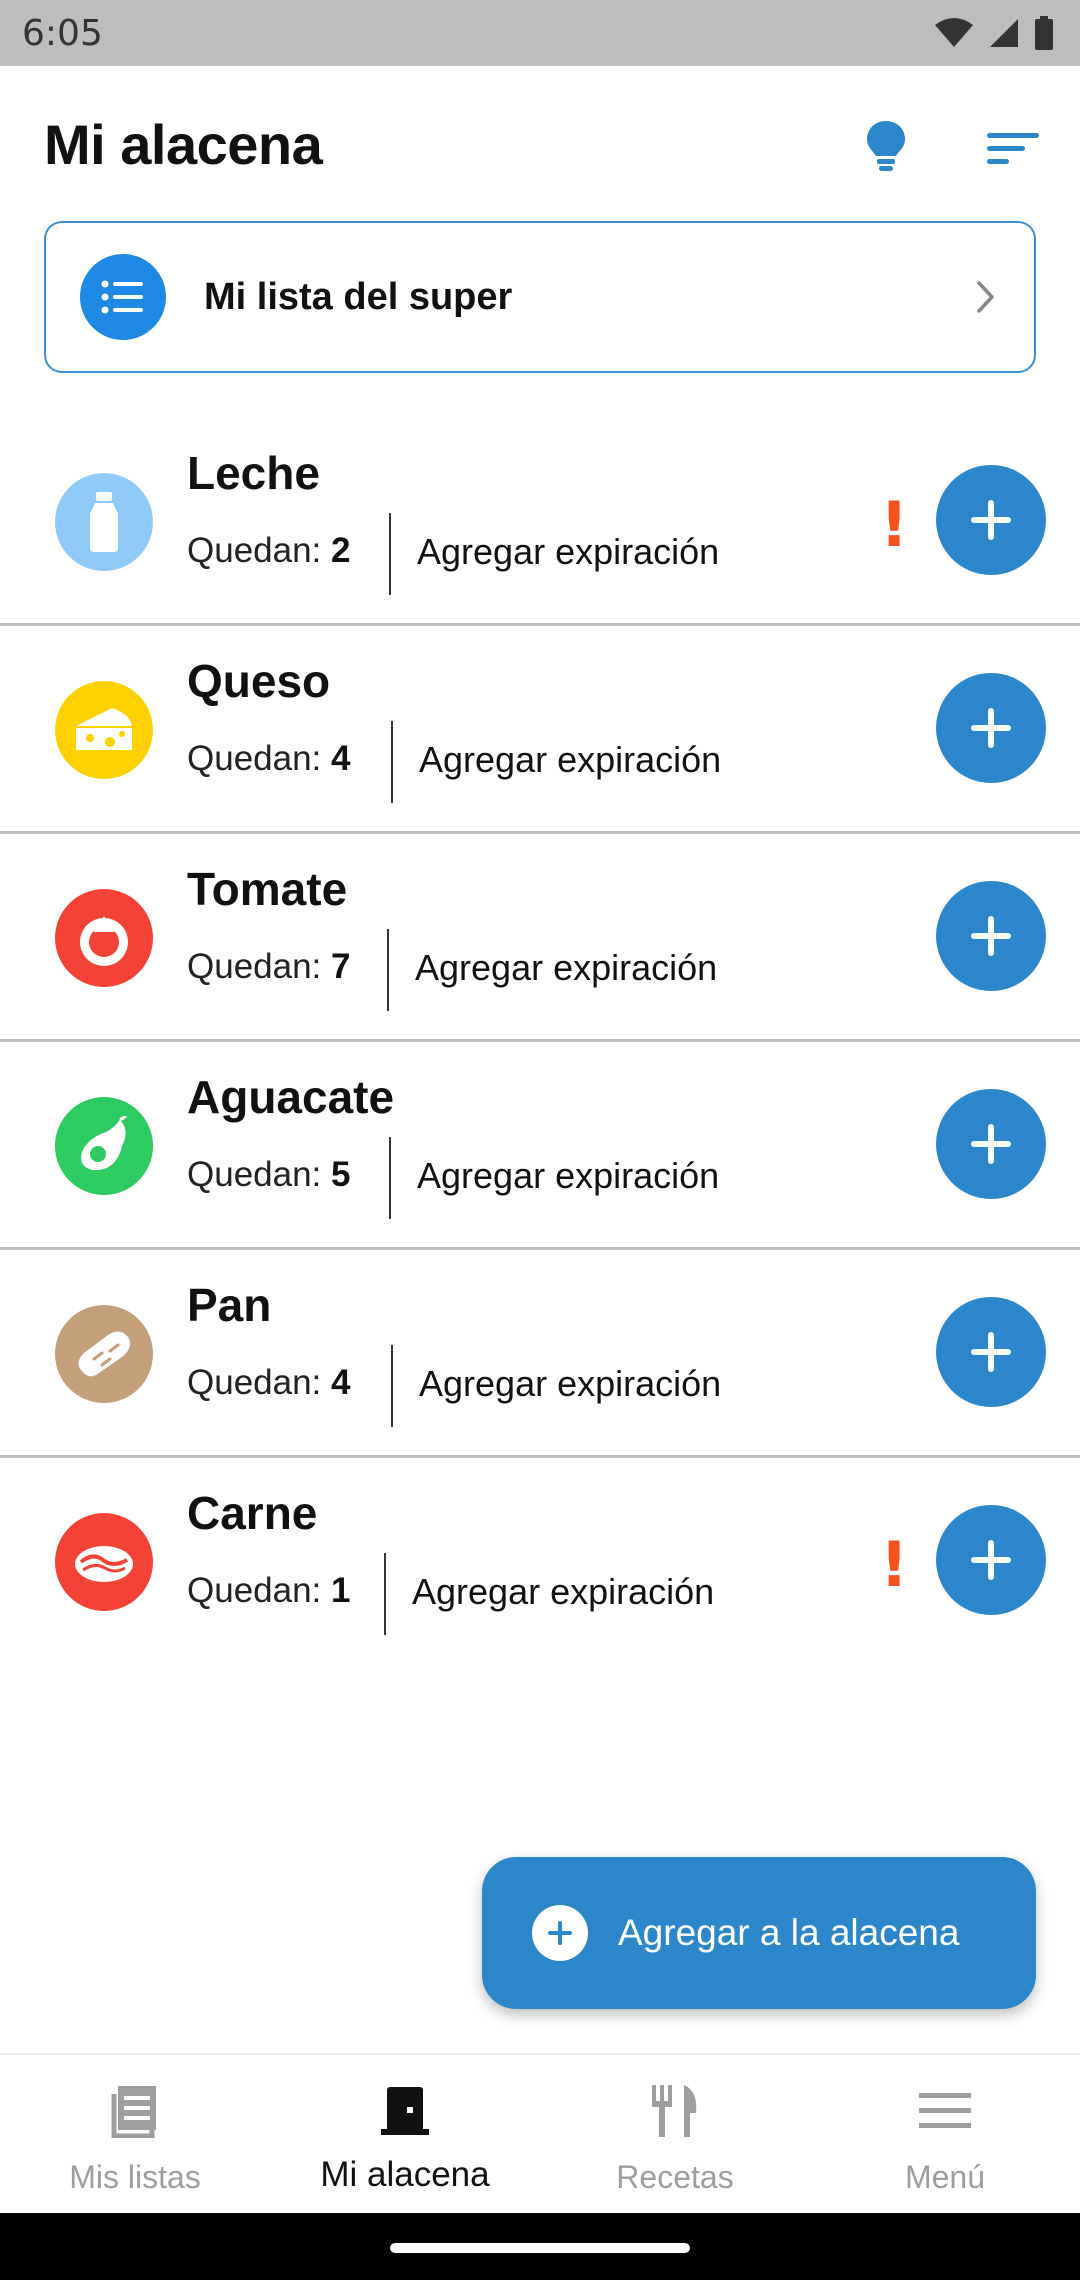  Describe the element at coordinates (252, 1513) in the screenshot. I see `item-name: Carne` at that location.